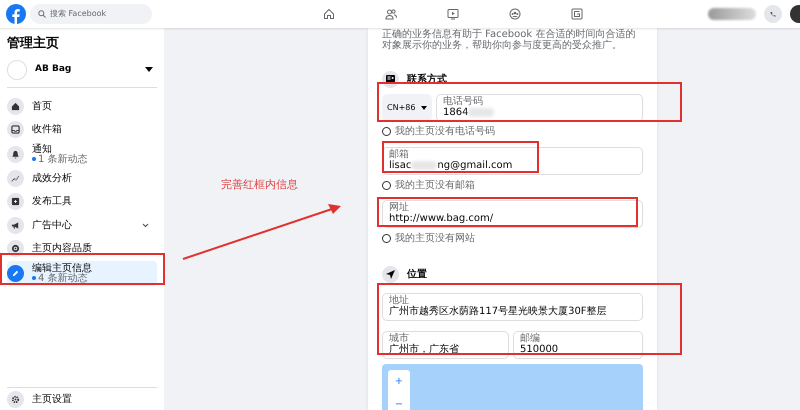 The width and height of the screenshot is (800, 410). I want to click on sidebar-item: 通知 1 条新动态, so click(82, 154).